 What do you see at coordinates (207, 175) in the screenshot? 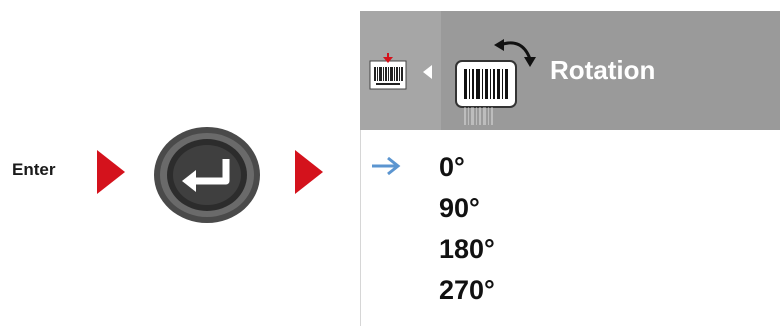
I see `enter-key-icon` at bounding box center [207, 175].